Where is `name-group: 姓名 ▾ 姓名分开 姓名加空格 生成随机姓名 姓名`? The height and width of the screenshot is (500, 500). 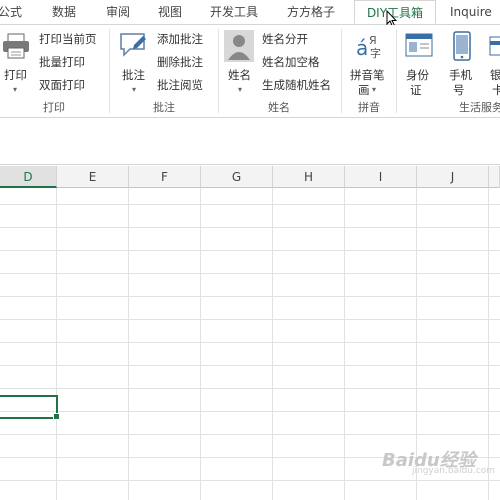 name-group: 姓名 ▾ 姓名分开 姓名加空格 生成随机姓名 姓名 is located at coordinates (280, 71).